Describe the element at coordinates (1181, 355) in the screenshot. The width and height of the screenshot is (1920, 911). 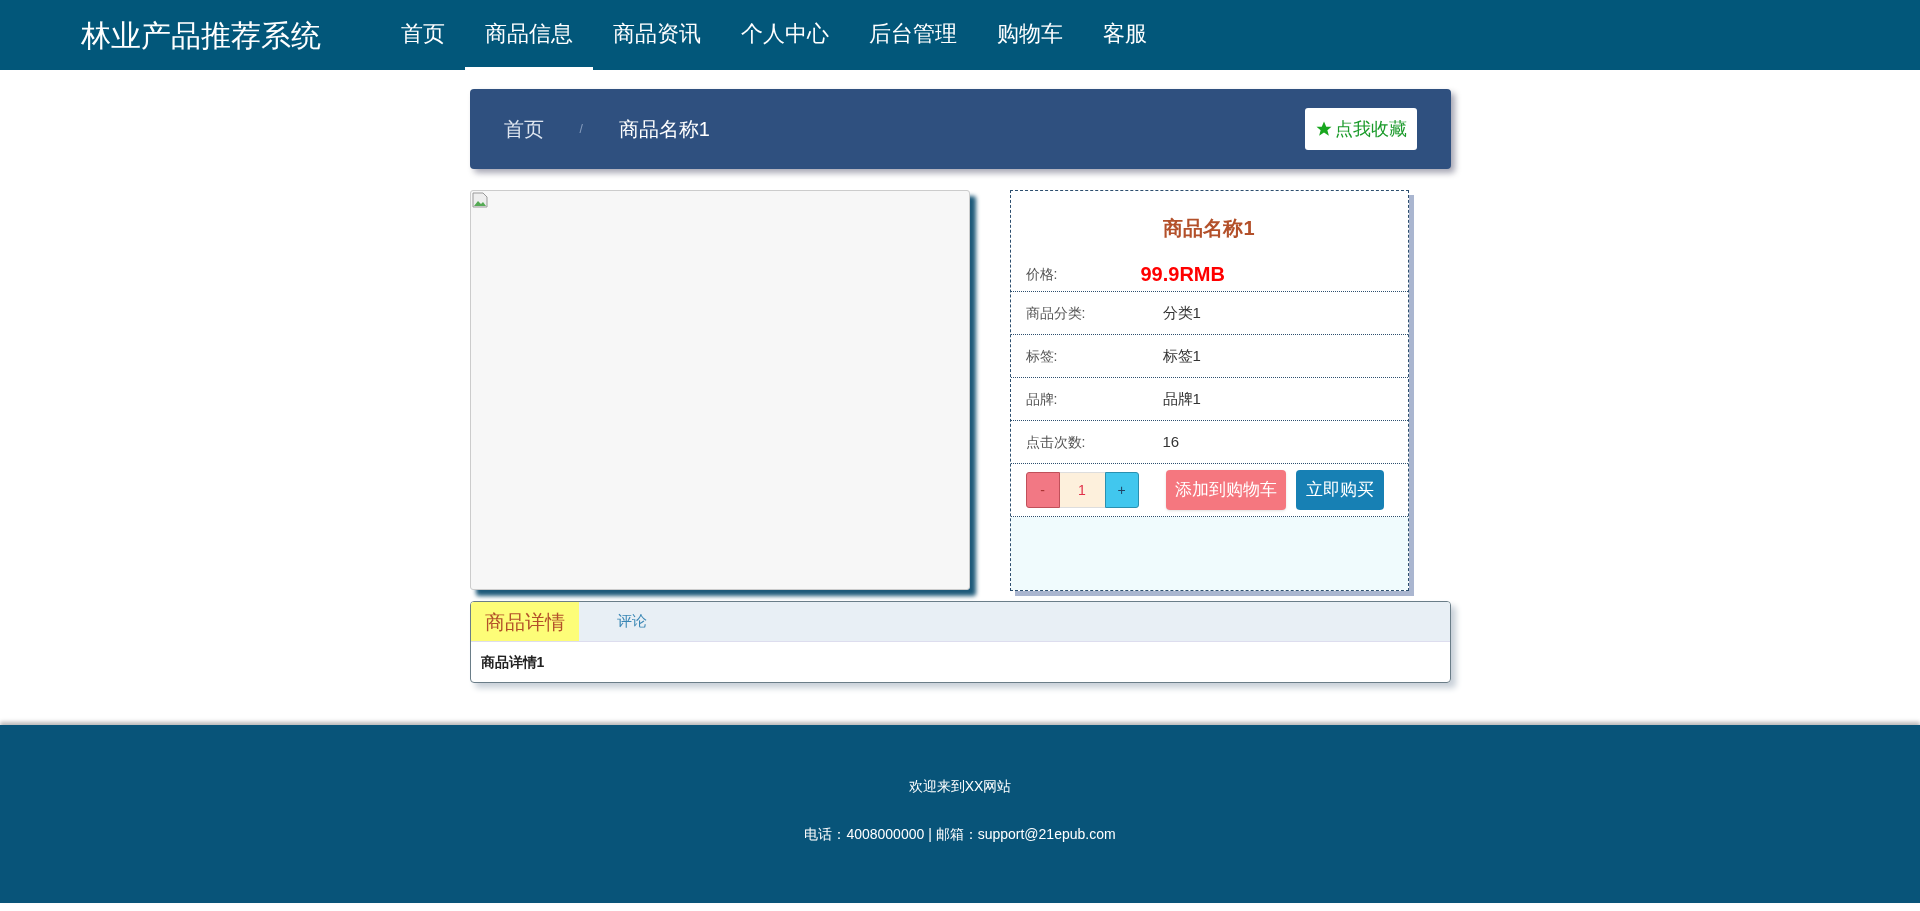
I see `field-value: 标签1` at that location.